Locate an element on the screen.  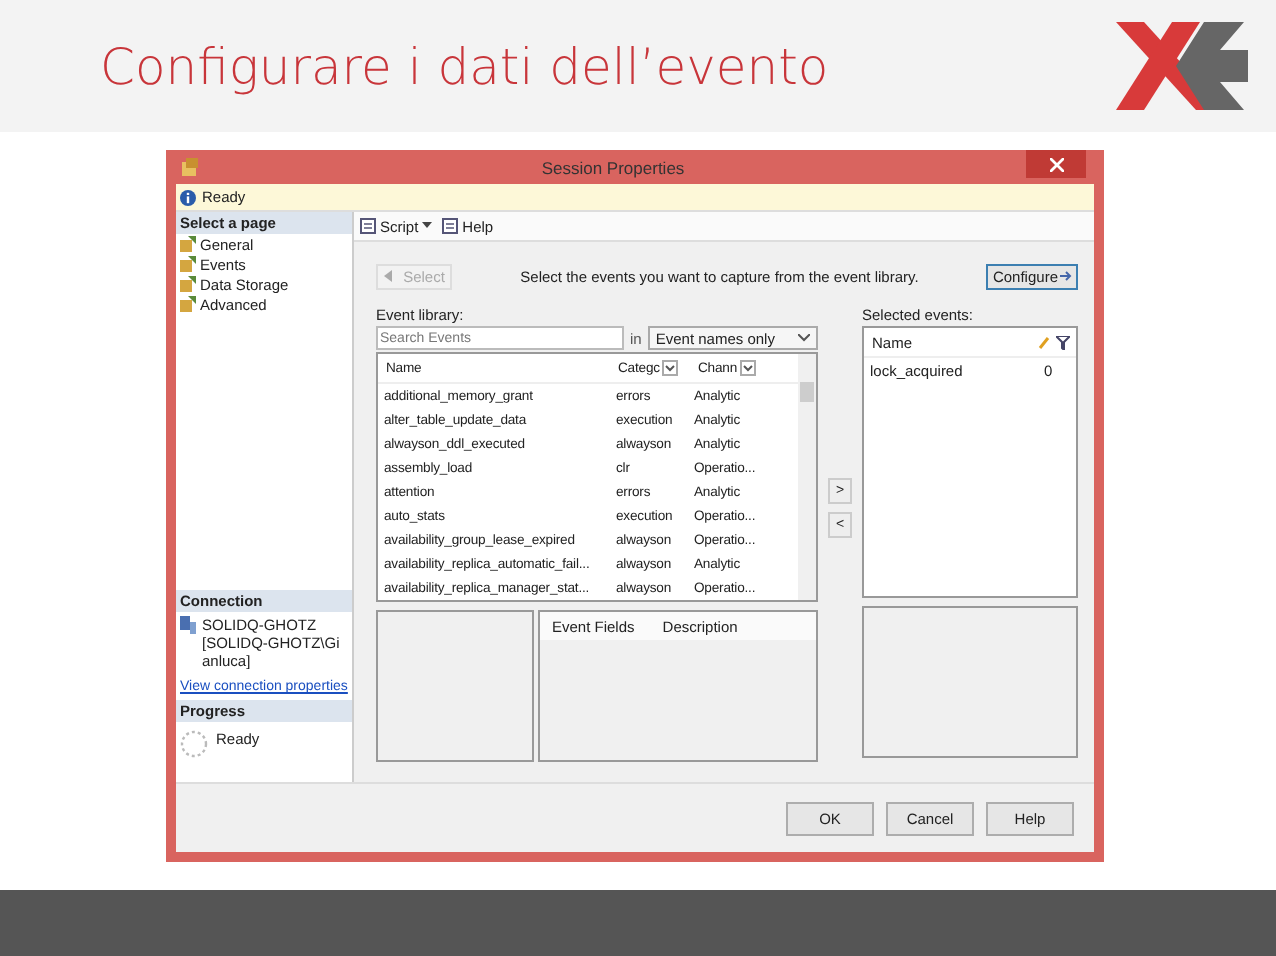
pencil-icon is located at coordinates (1044, 342).